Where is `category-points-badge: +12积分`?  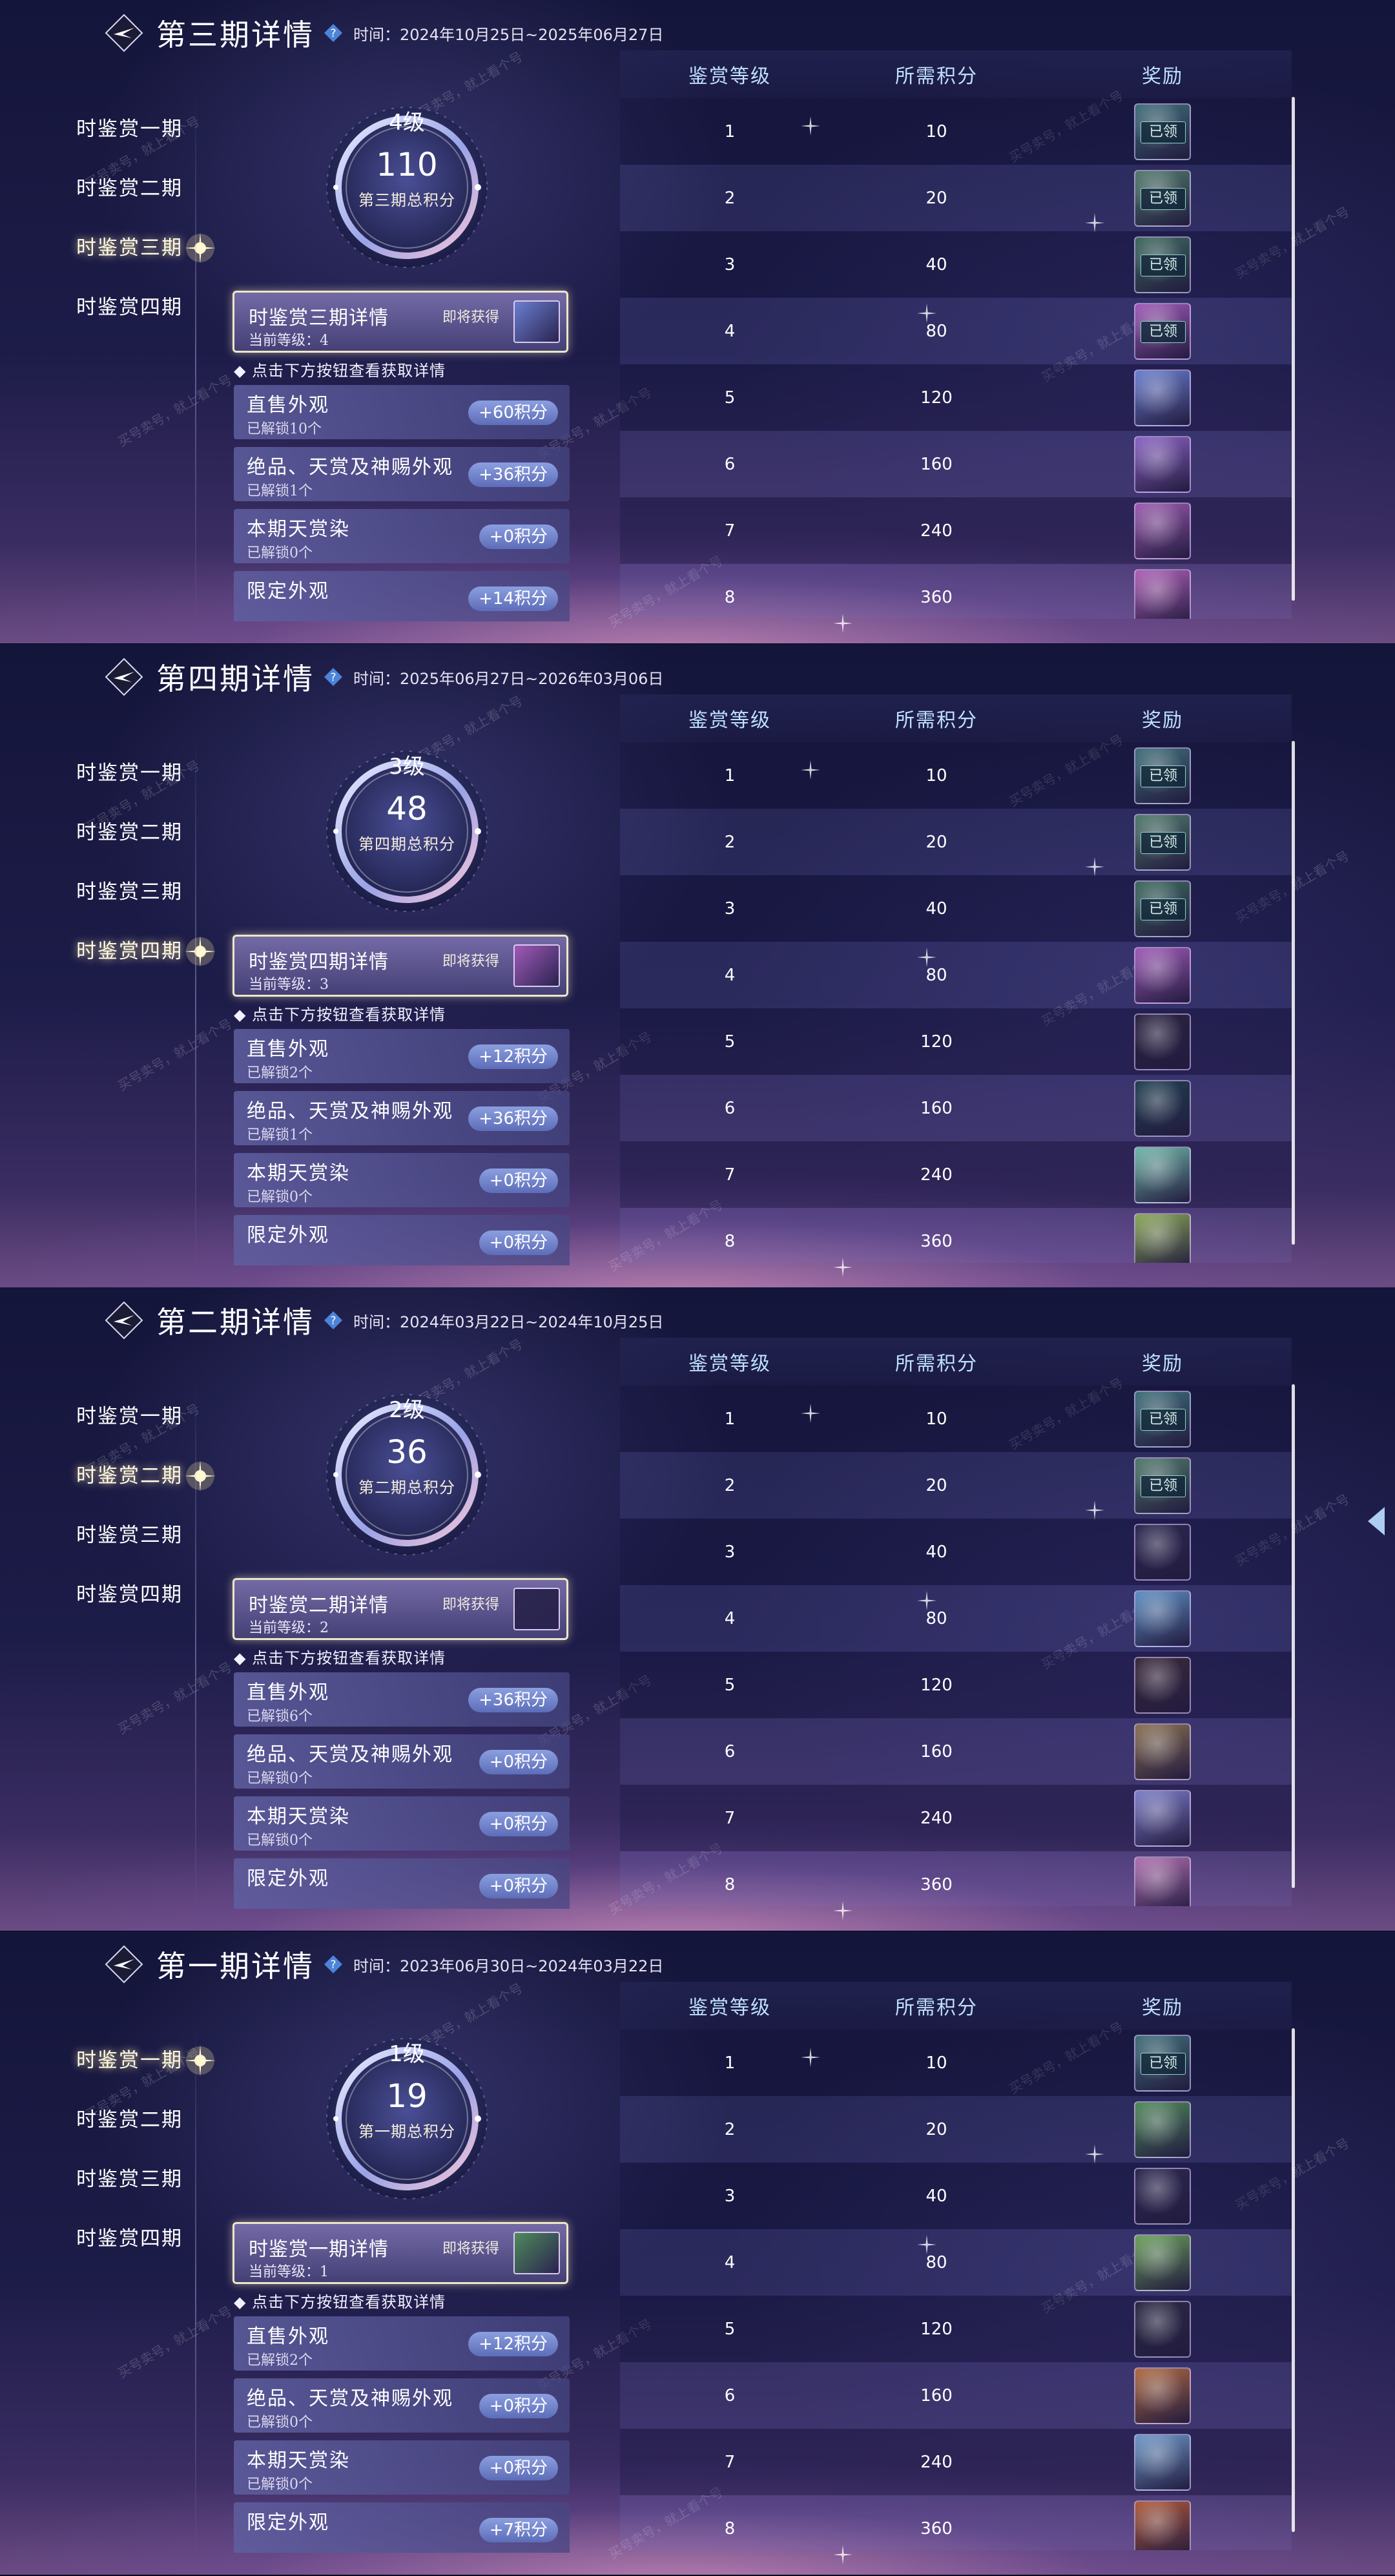
category-points-badge: +12积分 is located at coordinates (513, 2344).